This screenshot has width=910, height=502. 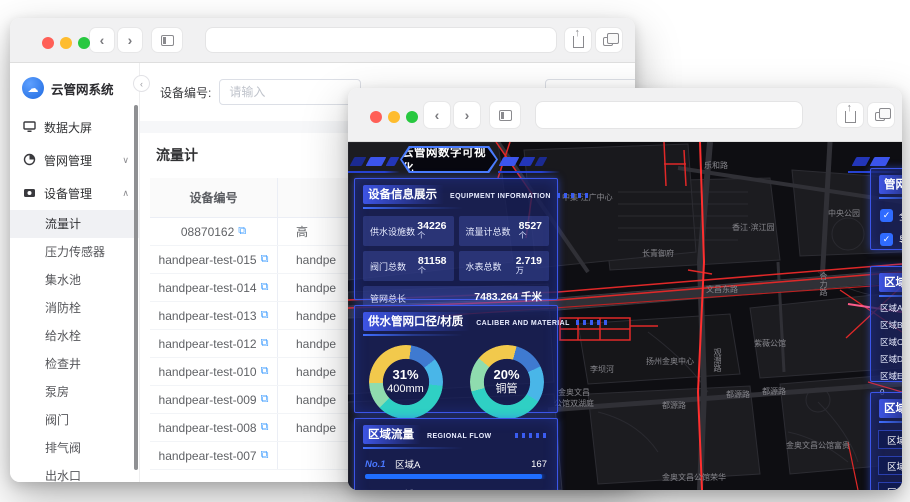 I want to click on sidebar-subitem: 给水栓, so click(x=74, y=336).